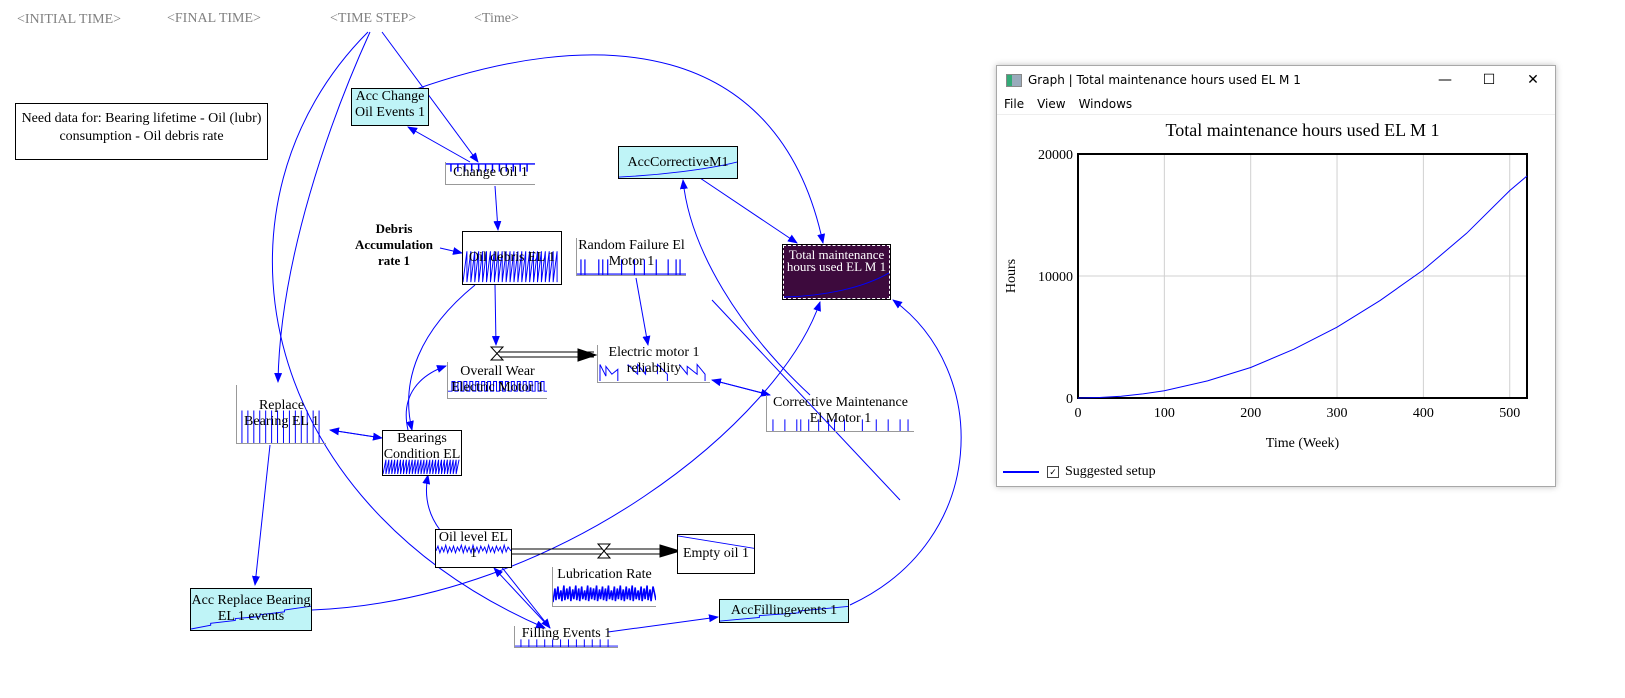  I want to click on y-tick-label: 0, so click(1069, 399).